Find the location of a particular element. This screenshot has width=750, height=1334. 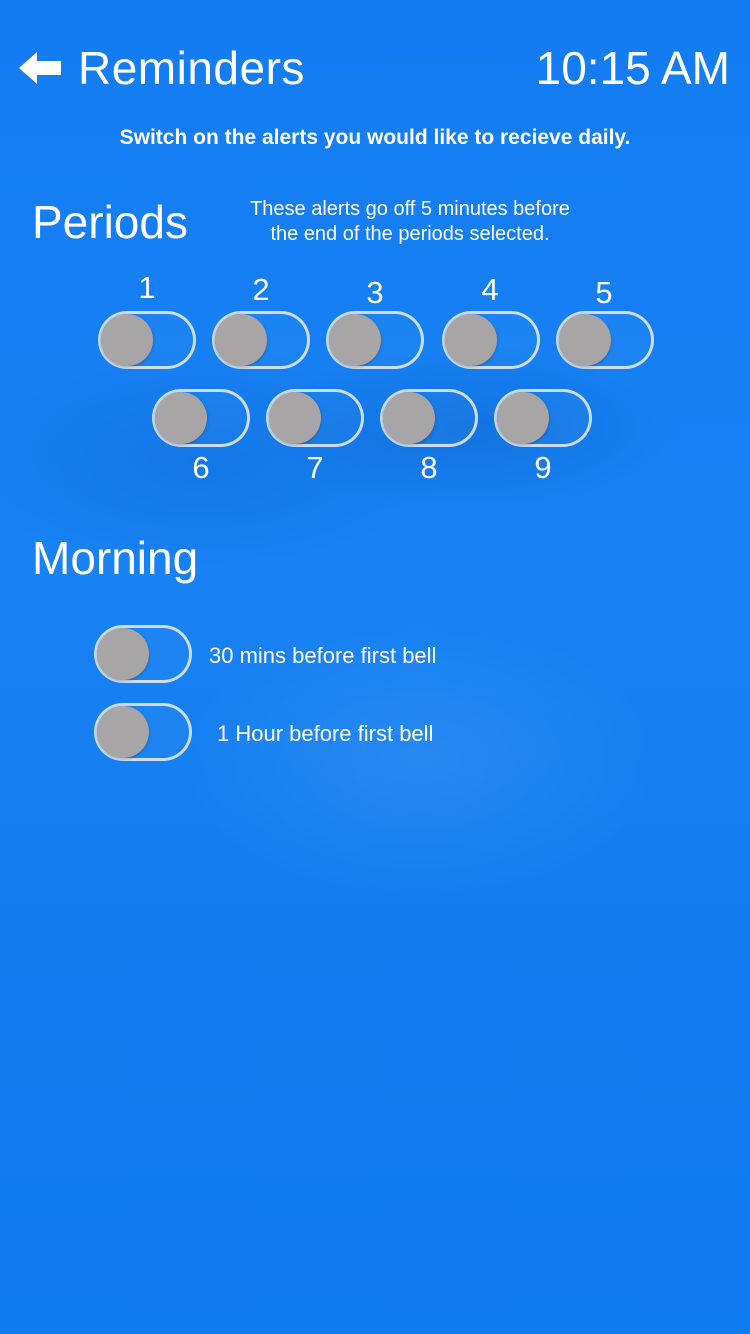

period-4-toggle is located at coordinates (491, 340).